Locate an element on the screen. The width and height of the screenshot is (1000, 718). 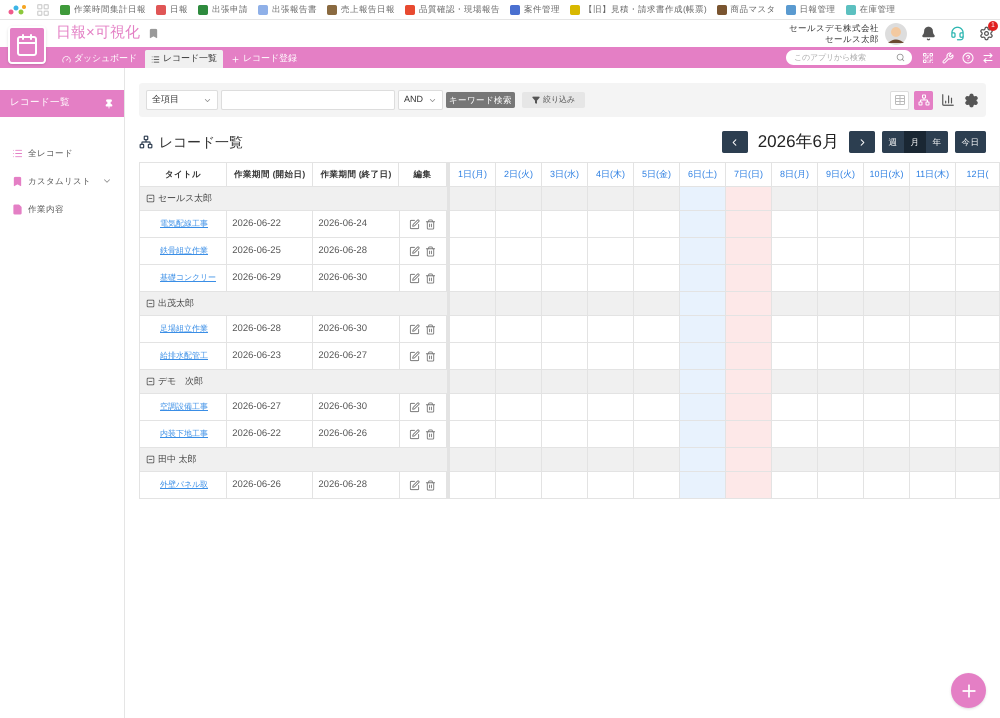
help-icon is located at coordinates (968, 58).